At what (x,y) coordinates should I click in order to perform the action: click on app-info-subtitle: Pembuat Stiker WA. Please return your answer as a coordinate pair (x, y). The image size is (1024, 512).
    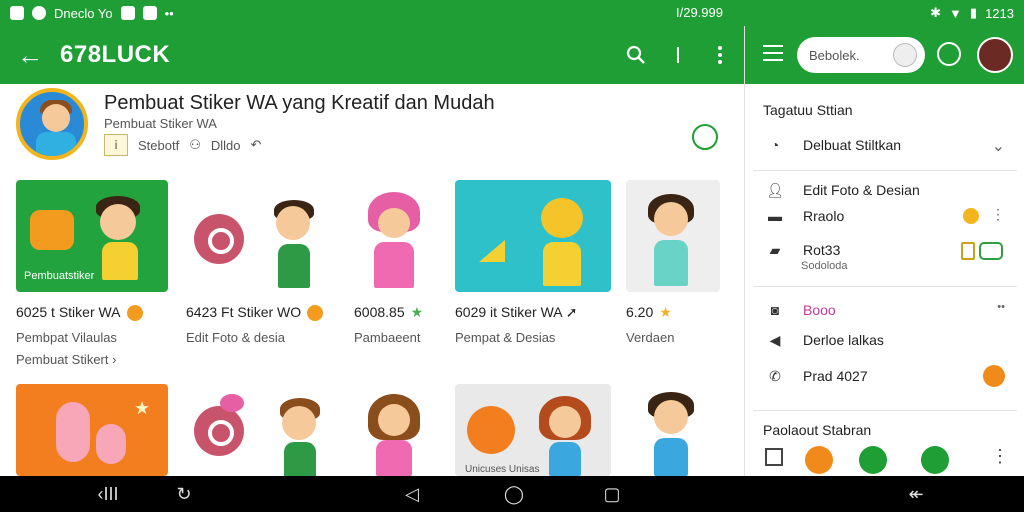
    Looking at the image, I should click on (160, 123).